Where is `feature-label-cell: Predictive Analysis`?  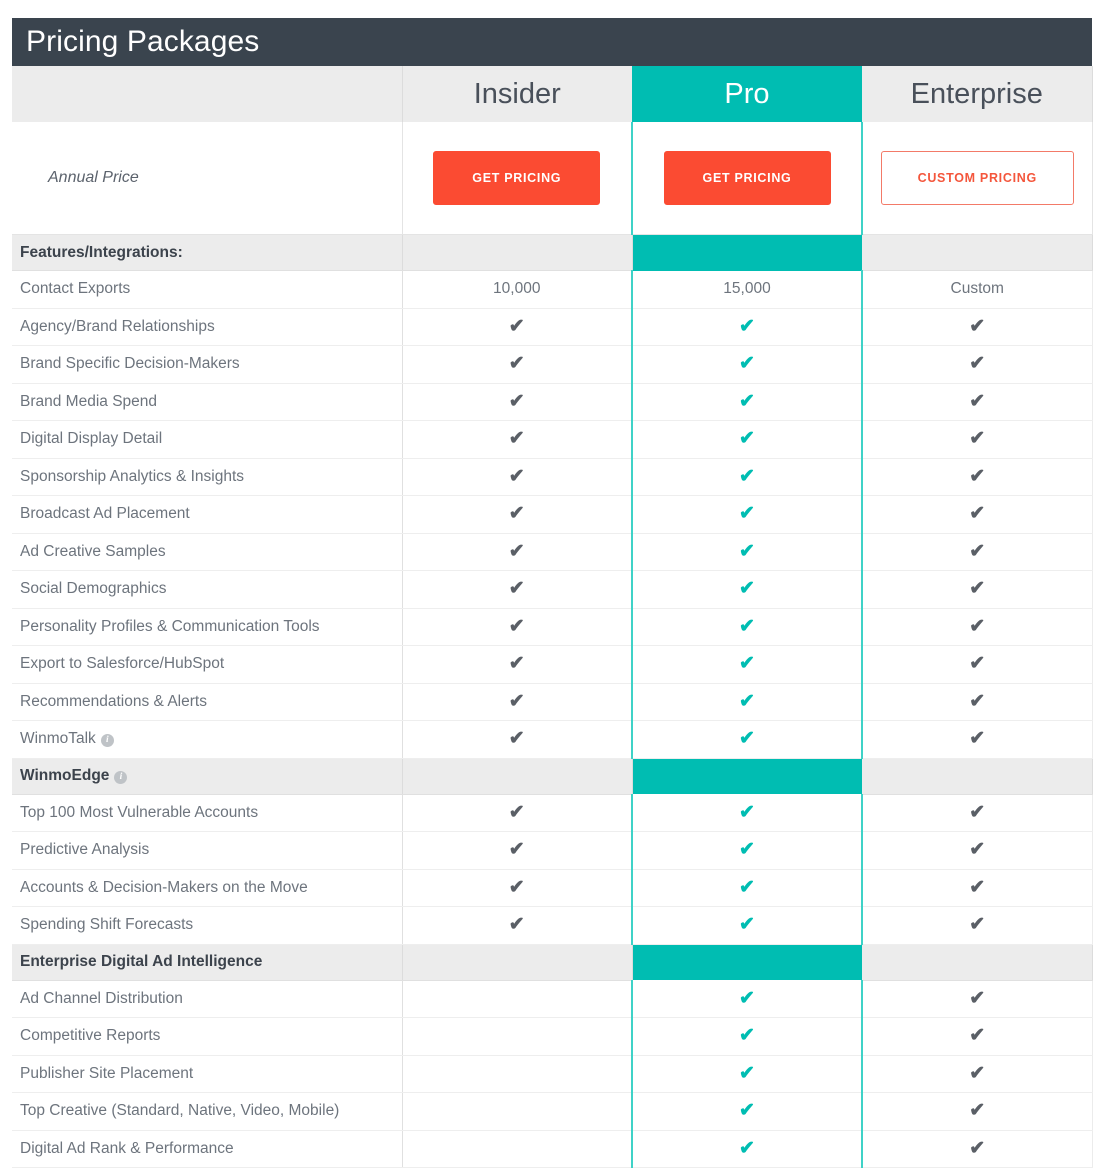 feature-label-cell: Predictive Analysis is located at coordinates (207, 850).